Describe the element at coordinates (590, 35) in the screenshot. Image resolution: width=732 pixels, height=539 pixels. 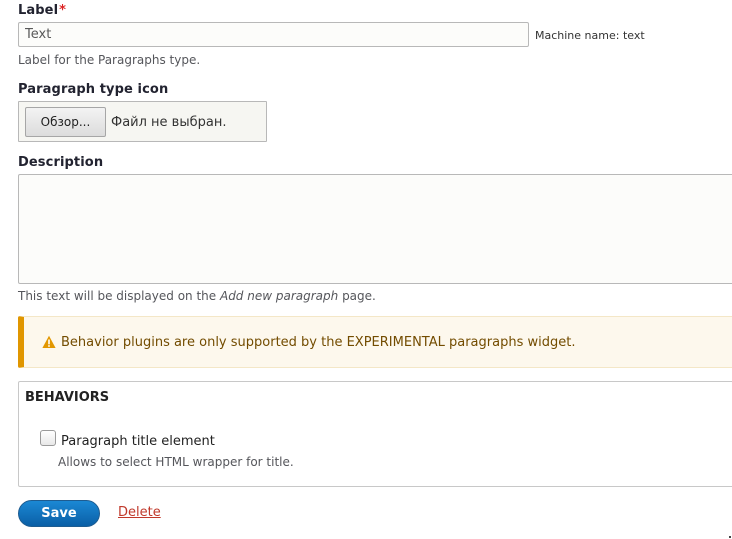
I see `machine-name: Machine name: text` at that location.